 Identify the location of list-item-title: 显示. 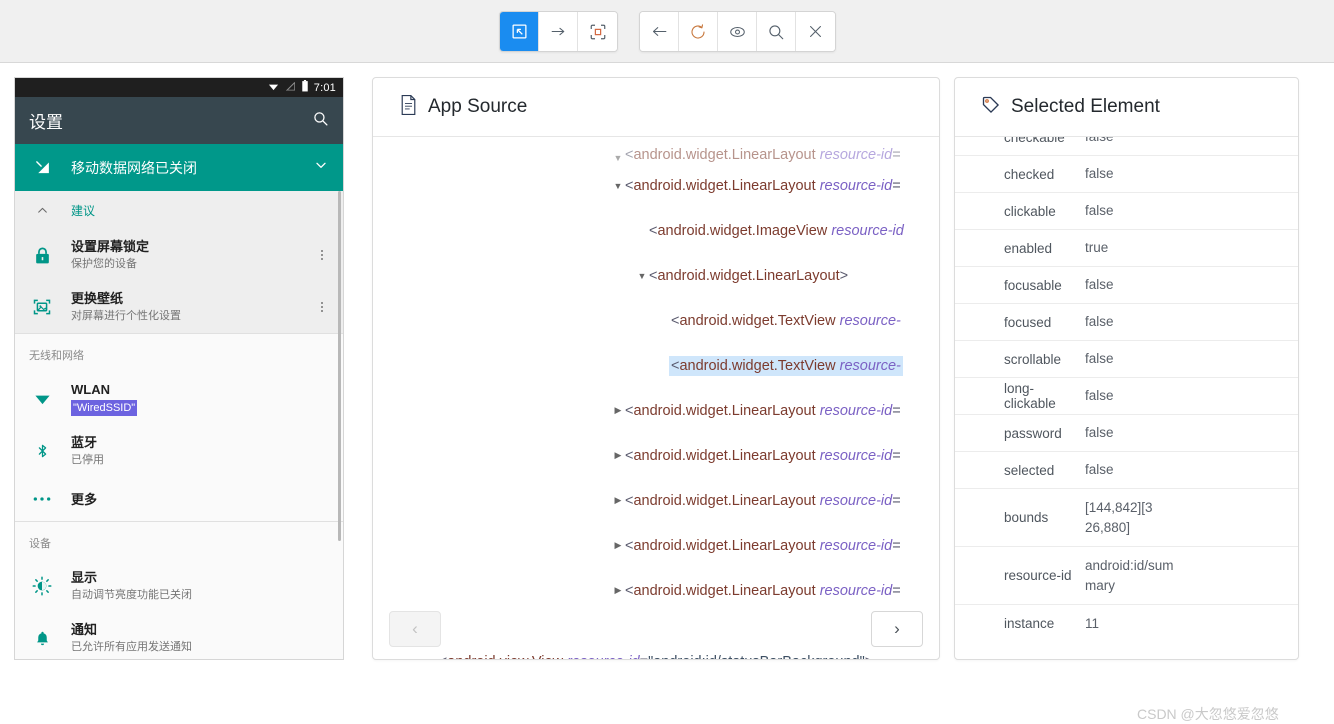
(84, 577).